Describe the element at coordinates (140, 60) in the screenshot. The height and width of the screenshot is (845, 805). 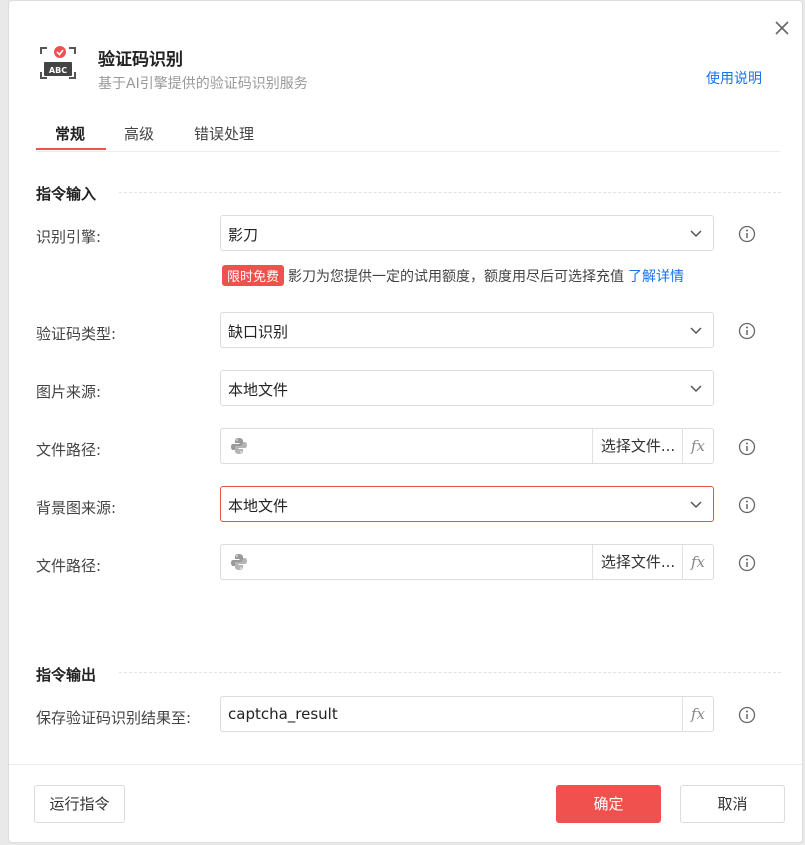
I see `dialog-title: 验证码识别` at that location.